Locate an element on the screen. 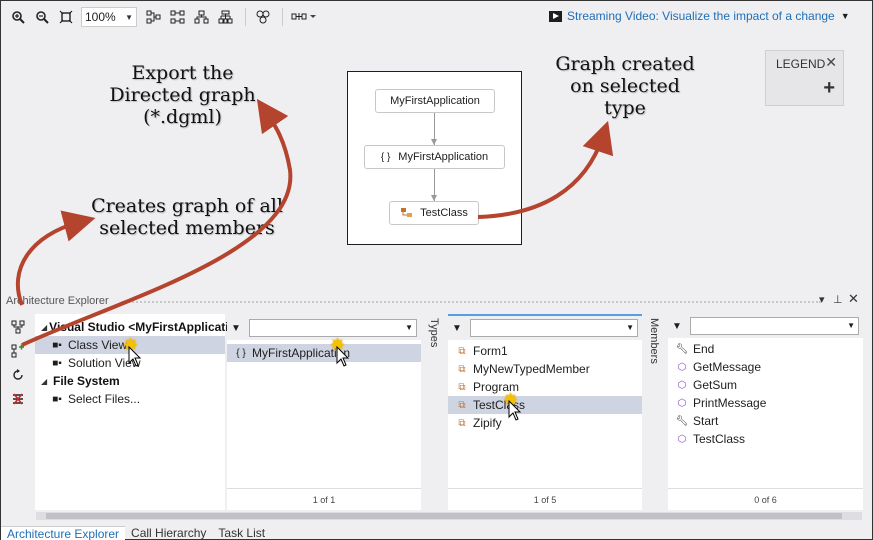 This screenshot has width=873, height=540. zoom-in-icon is located at coordinates (18, 17).